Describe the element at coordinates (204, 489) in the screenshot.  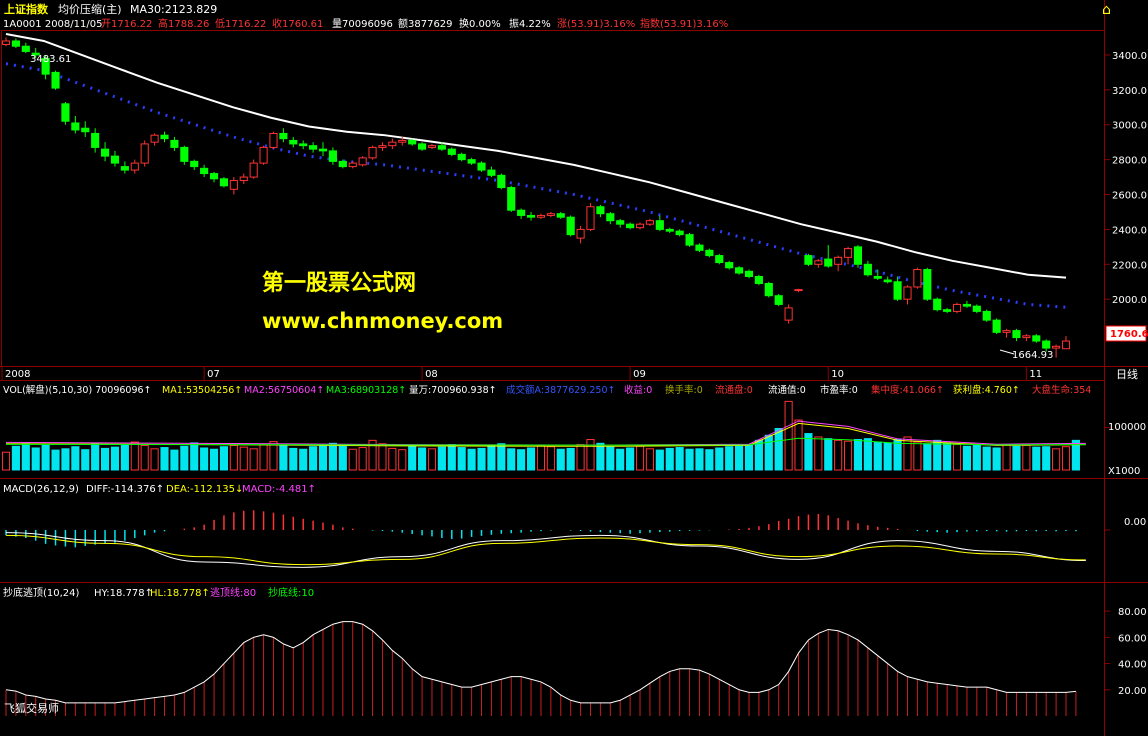
I see `macd-dea: DEA:-112.135↓` at that location.